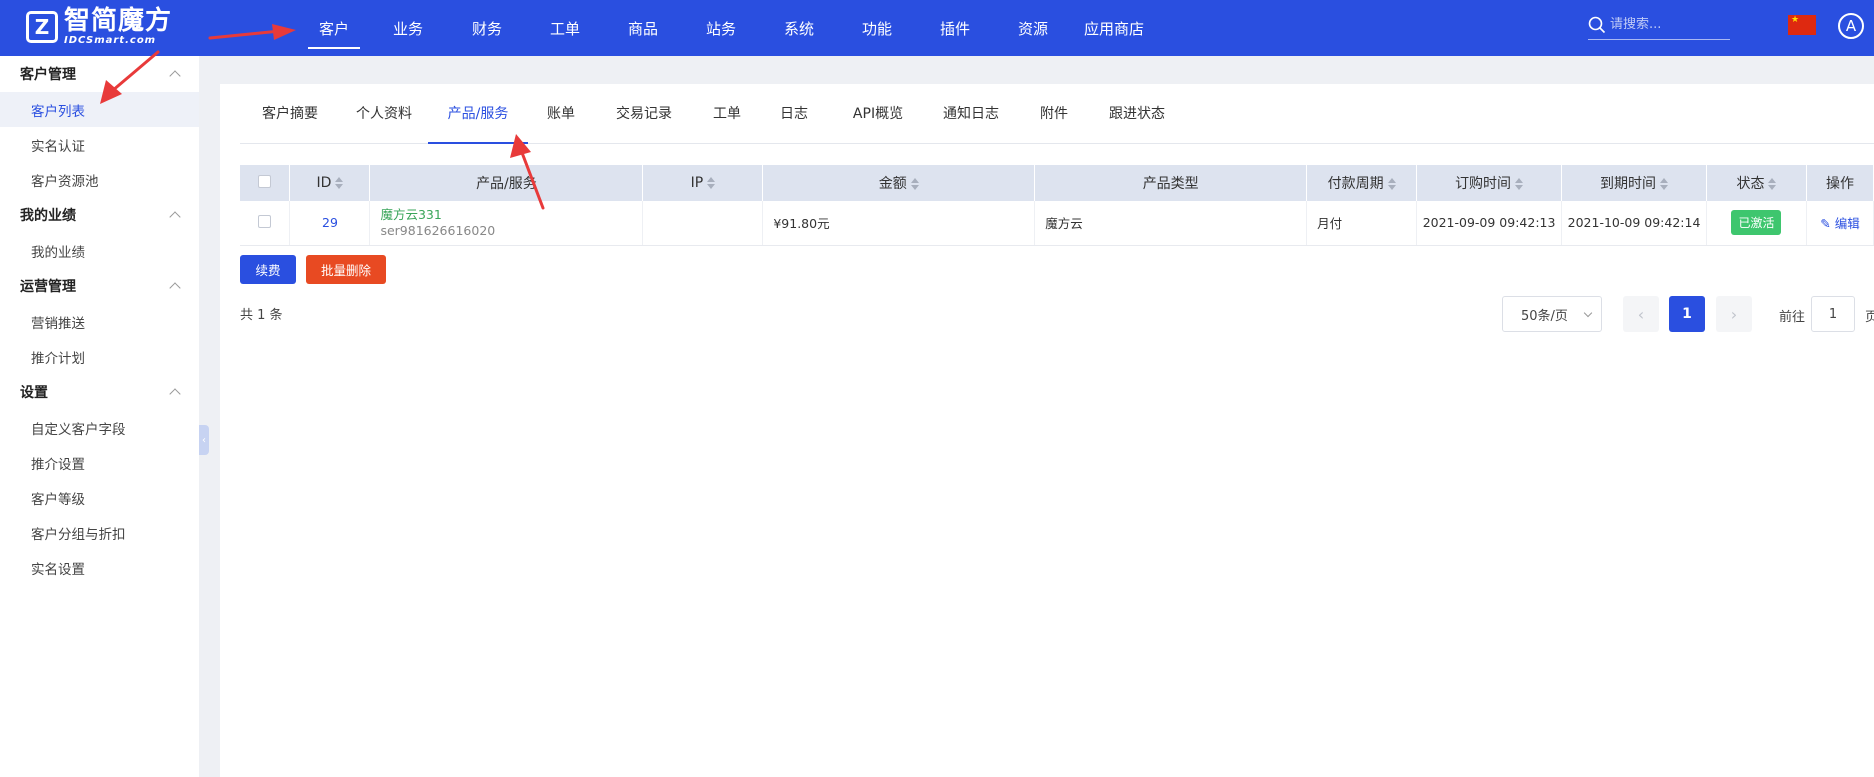  What do you see at coordinates (99, 286) in the screenshot?
I see `sidebar-group-operations: 运营管理` at bounding box center [99, 286].